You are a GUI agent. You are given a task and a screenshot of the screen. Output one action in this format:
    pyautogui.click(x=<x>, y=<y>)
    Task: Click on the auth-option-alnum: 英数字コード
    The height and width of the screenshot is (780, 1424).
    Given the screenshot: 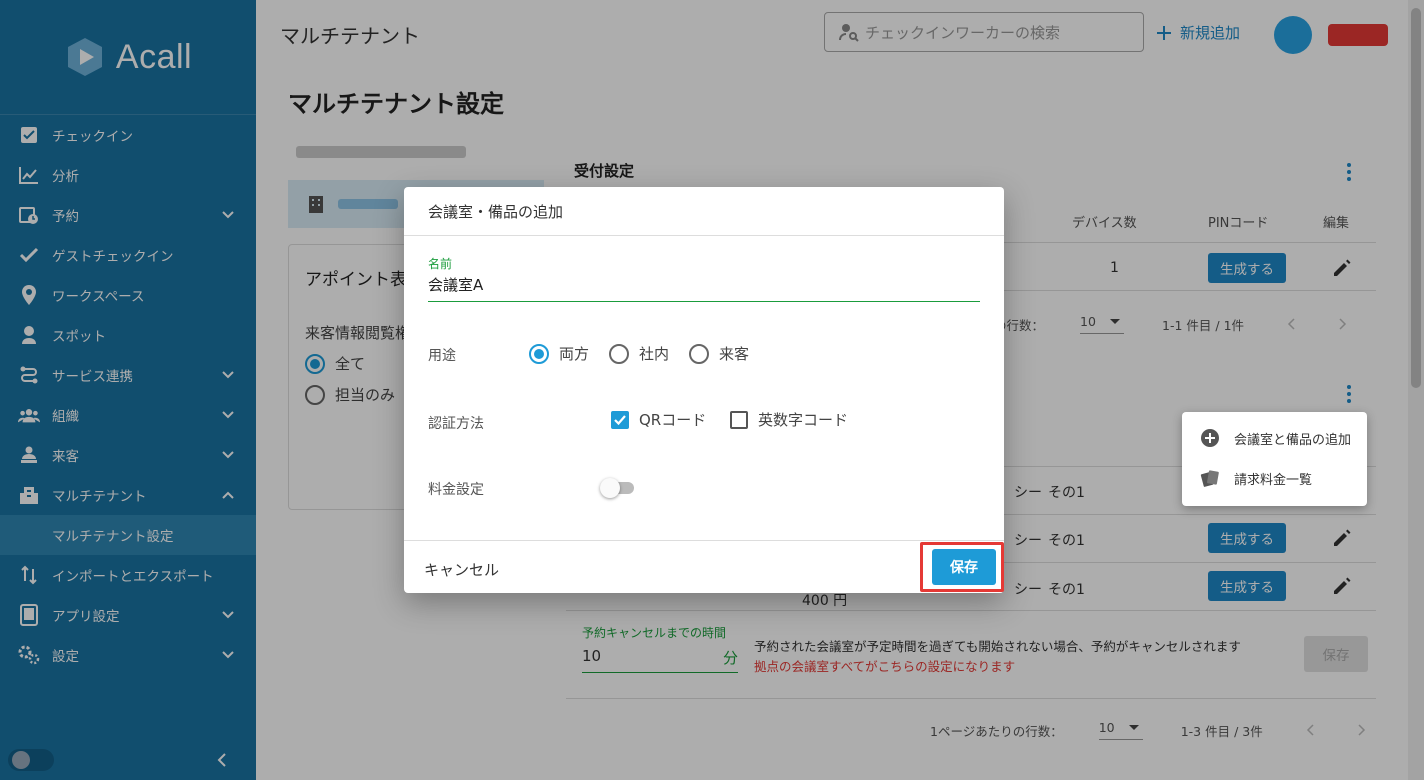 What is the action you would take?
    pyautogui.click(x=789, y=419)
    